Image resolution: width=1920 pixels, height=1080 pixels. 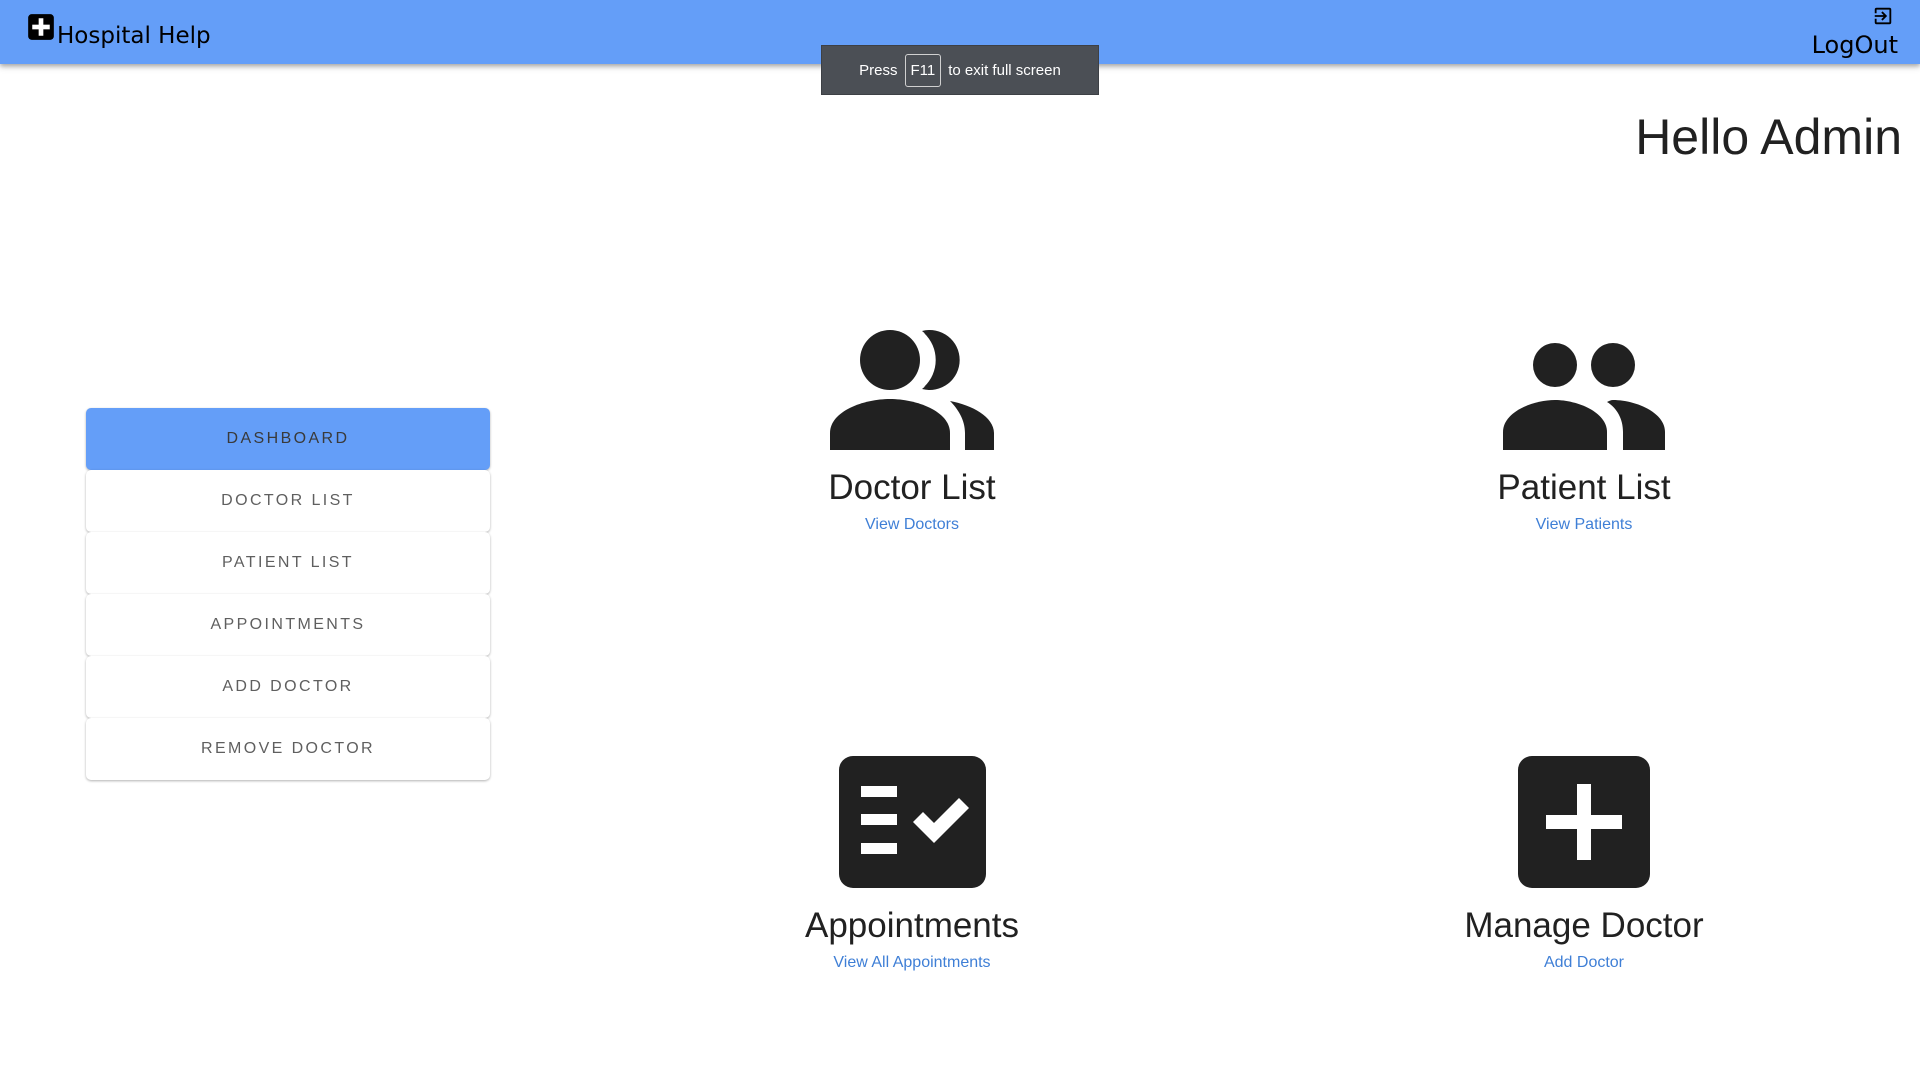 I want to click on fullscreen-notice-suffix: to exit full screen, so click(x=1004, y=70).